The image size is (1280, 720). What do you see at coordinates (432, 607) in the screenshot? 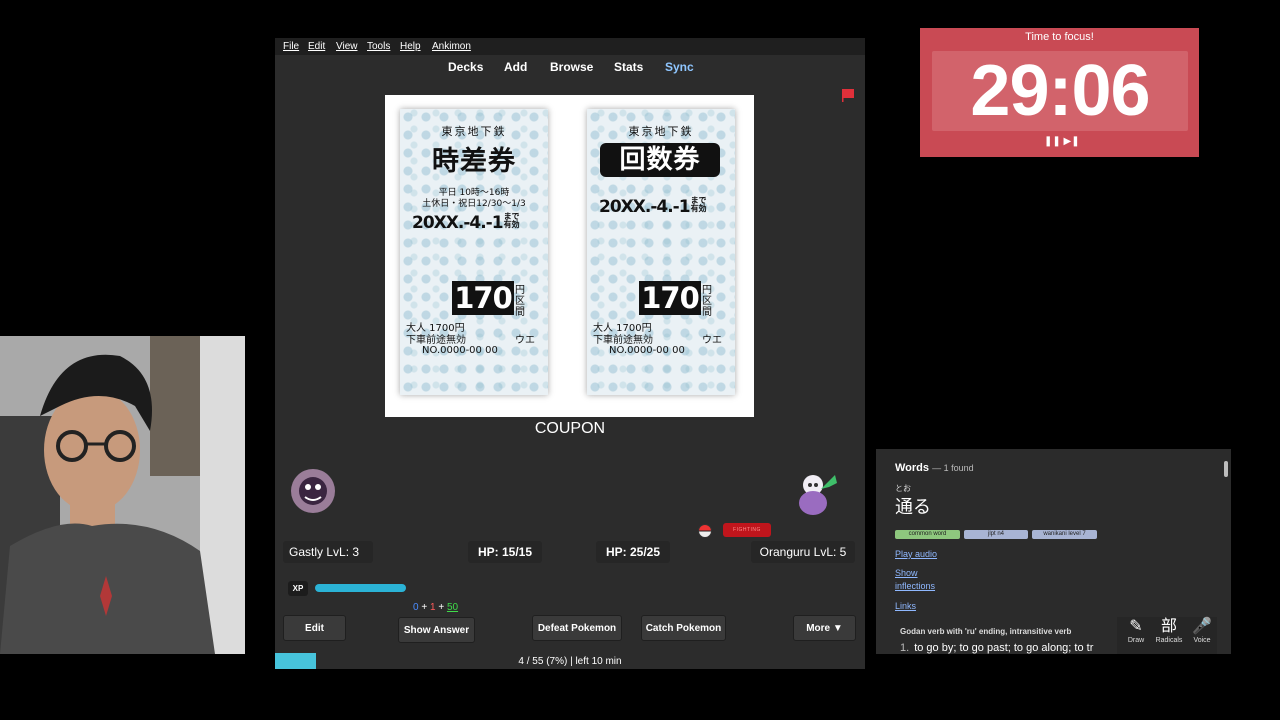
I see `learn-count: 1` at bounding box center [432, 607].